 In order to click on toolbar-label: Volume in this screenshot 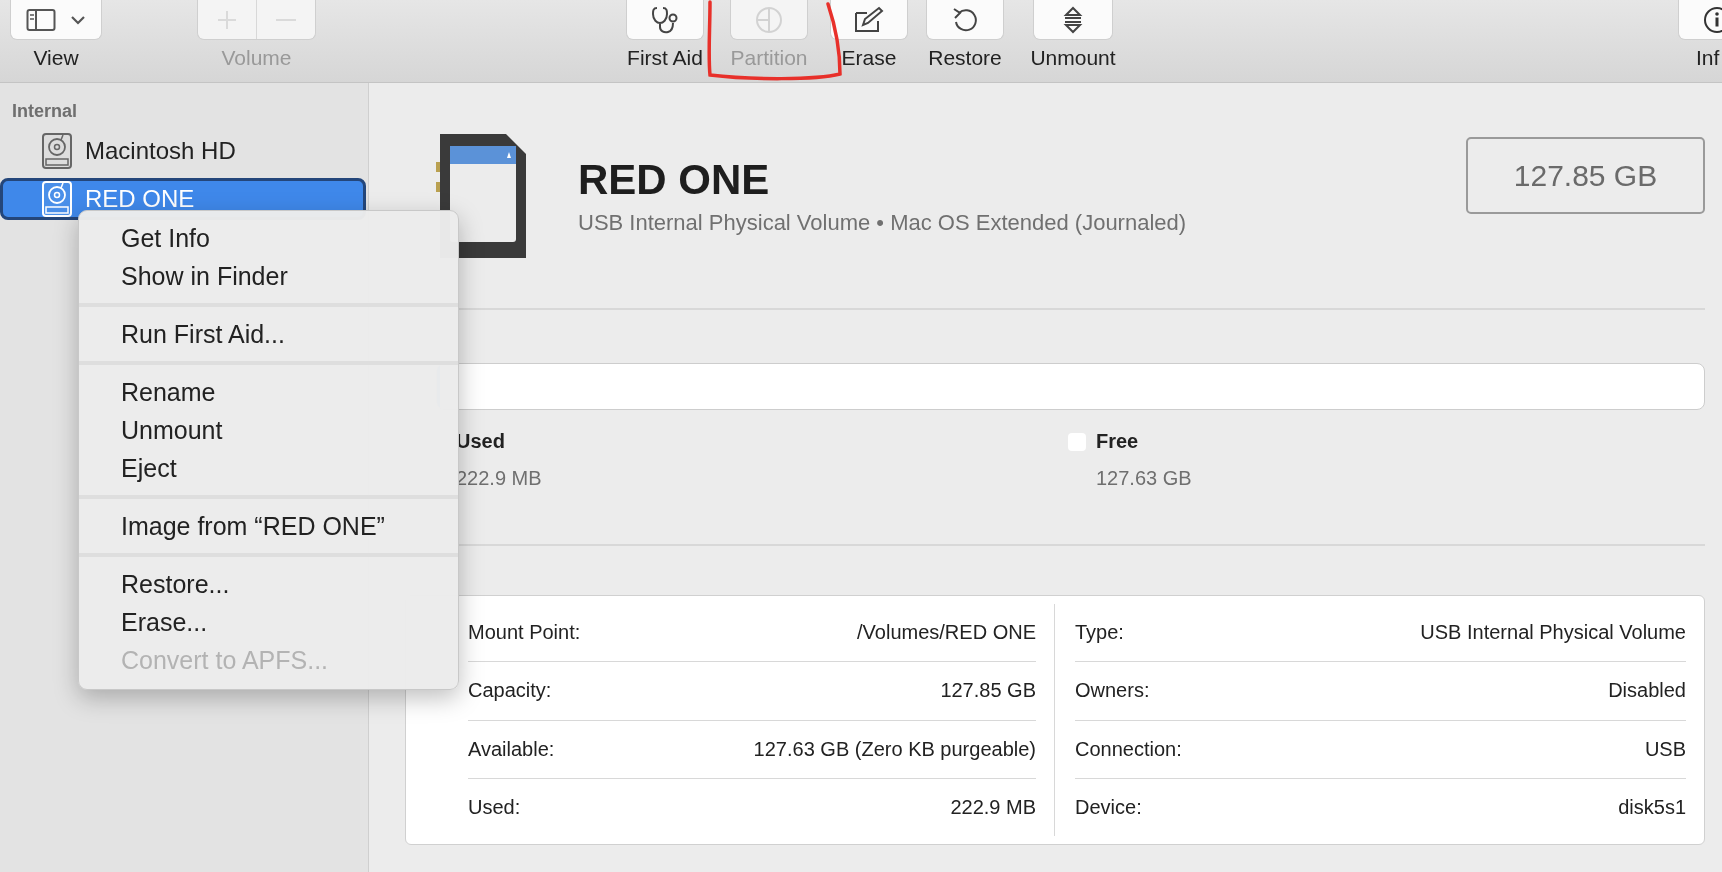, I will do `click(256, 58)`.